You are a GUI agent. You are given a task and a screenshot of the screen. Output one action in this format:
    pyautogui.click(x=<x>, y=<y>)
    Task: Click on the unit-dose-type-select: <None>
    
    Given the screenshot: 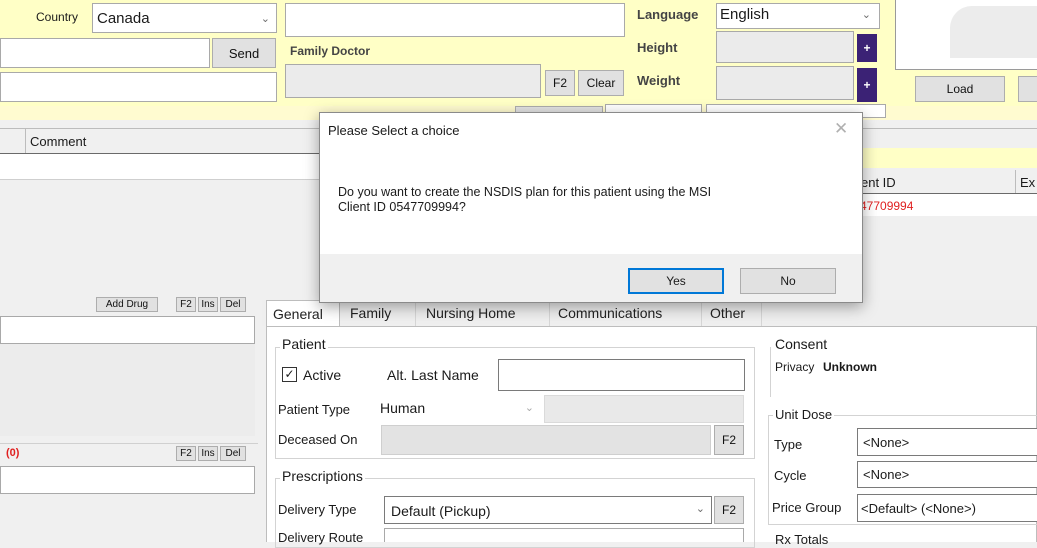 What is the action you would take?
    pyautogui.click(x=947, y=442)
    